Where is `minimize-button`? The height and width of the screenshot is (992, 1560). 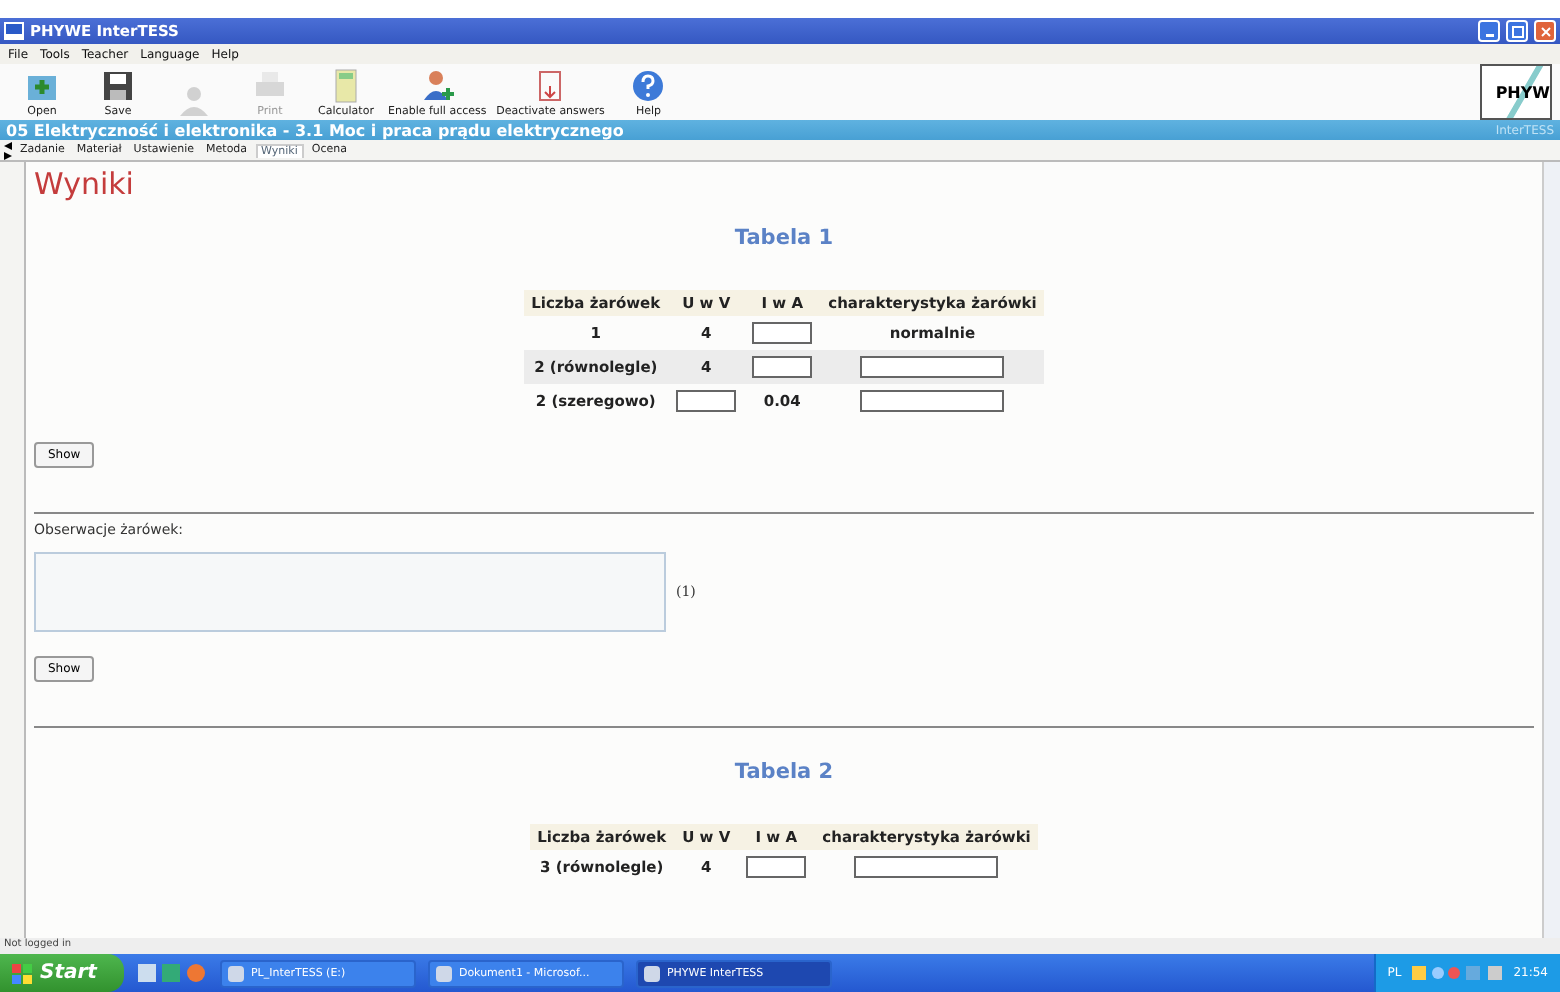 minimize-button is located at coordinates (1489, 31).